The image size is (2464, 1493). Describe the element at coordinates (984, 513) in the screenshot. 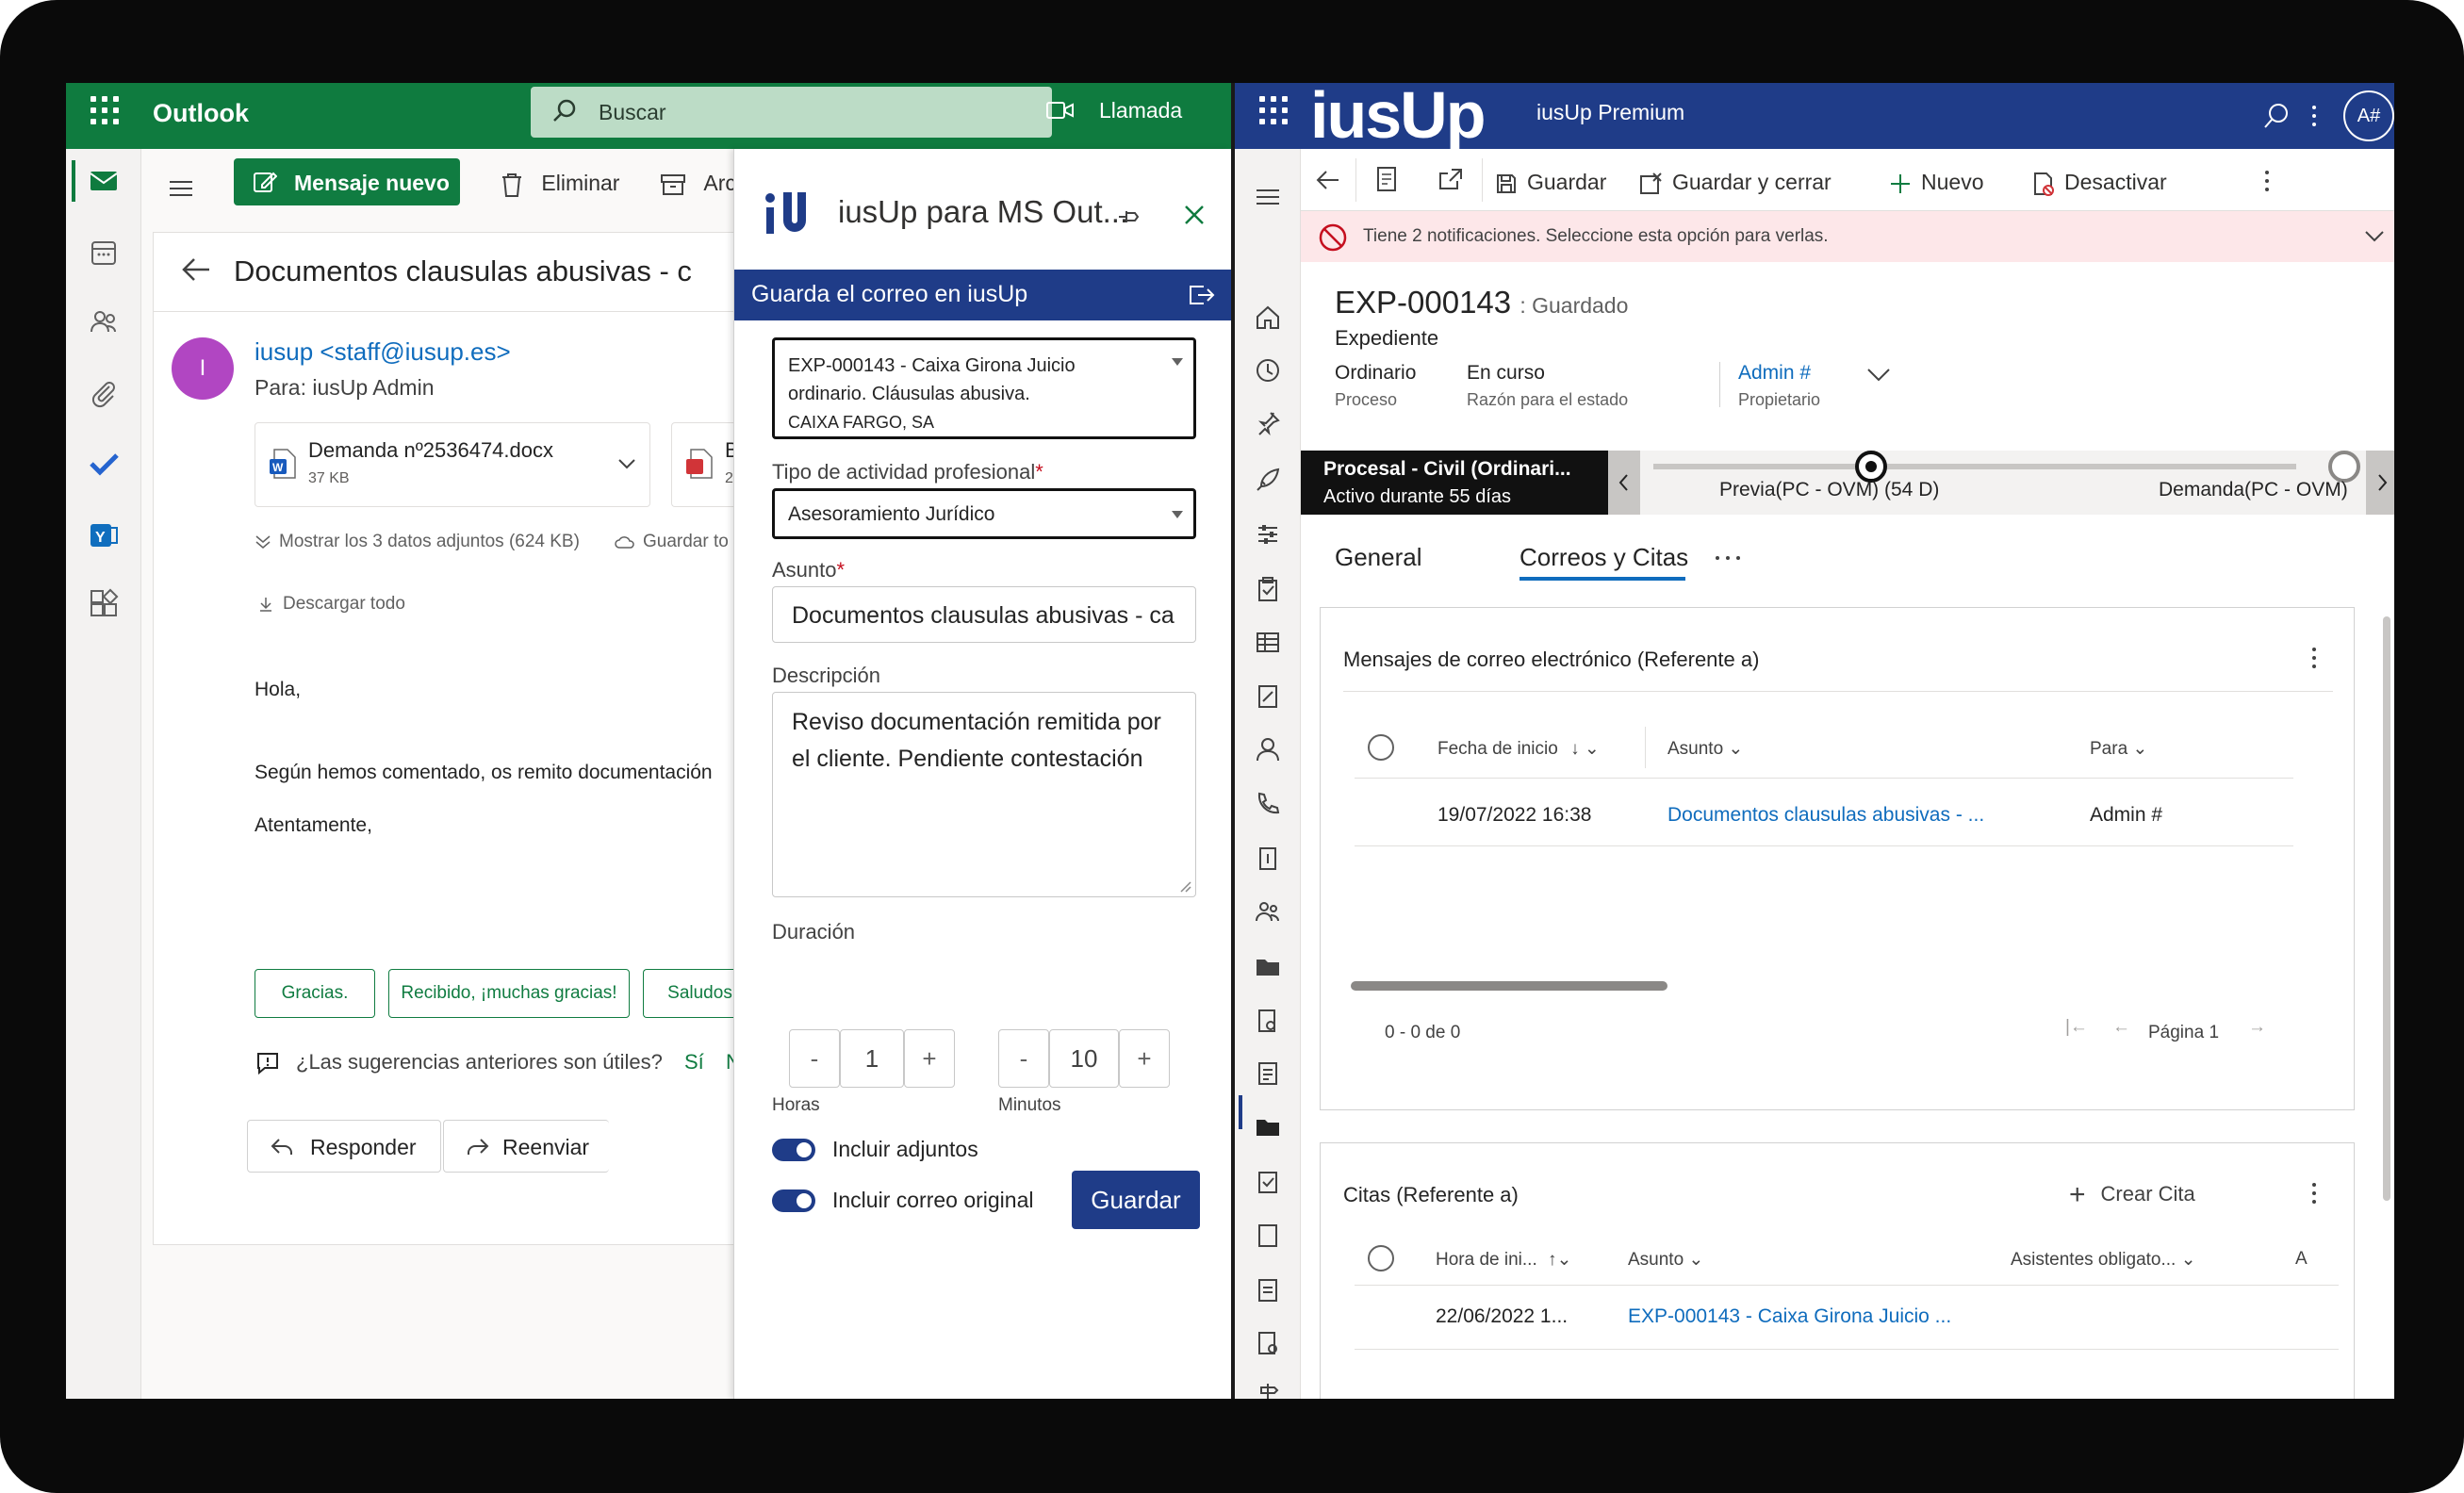

I see `activity-type-select: Asesoramiento Jurídico` at that location.